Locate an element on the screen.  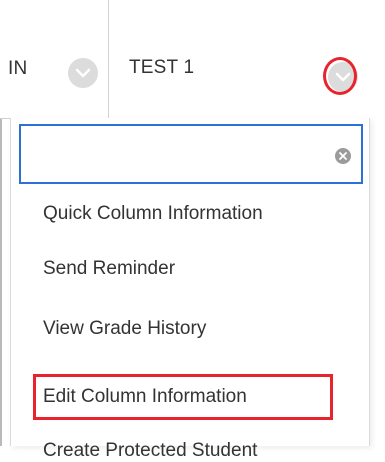
menu-filter-box is located at coordinates (191, 154).